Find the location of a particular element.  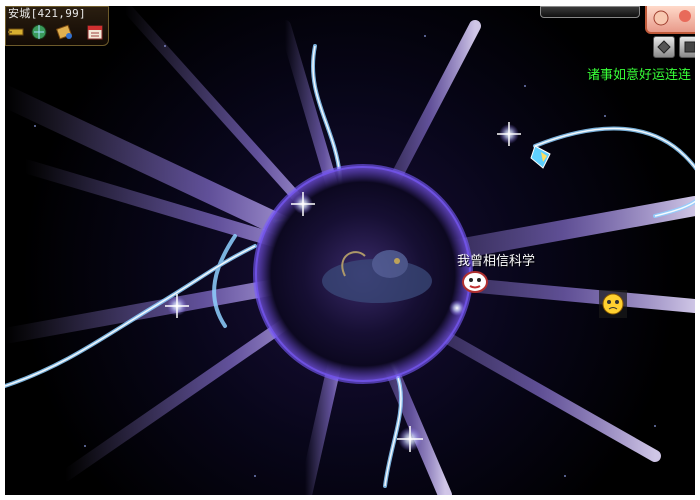

calendar-icon is located at coordinates (95, 32).